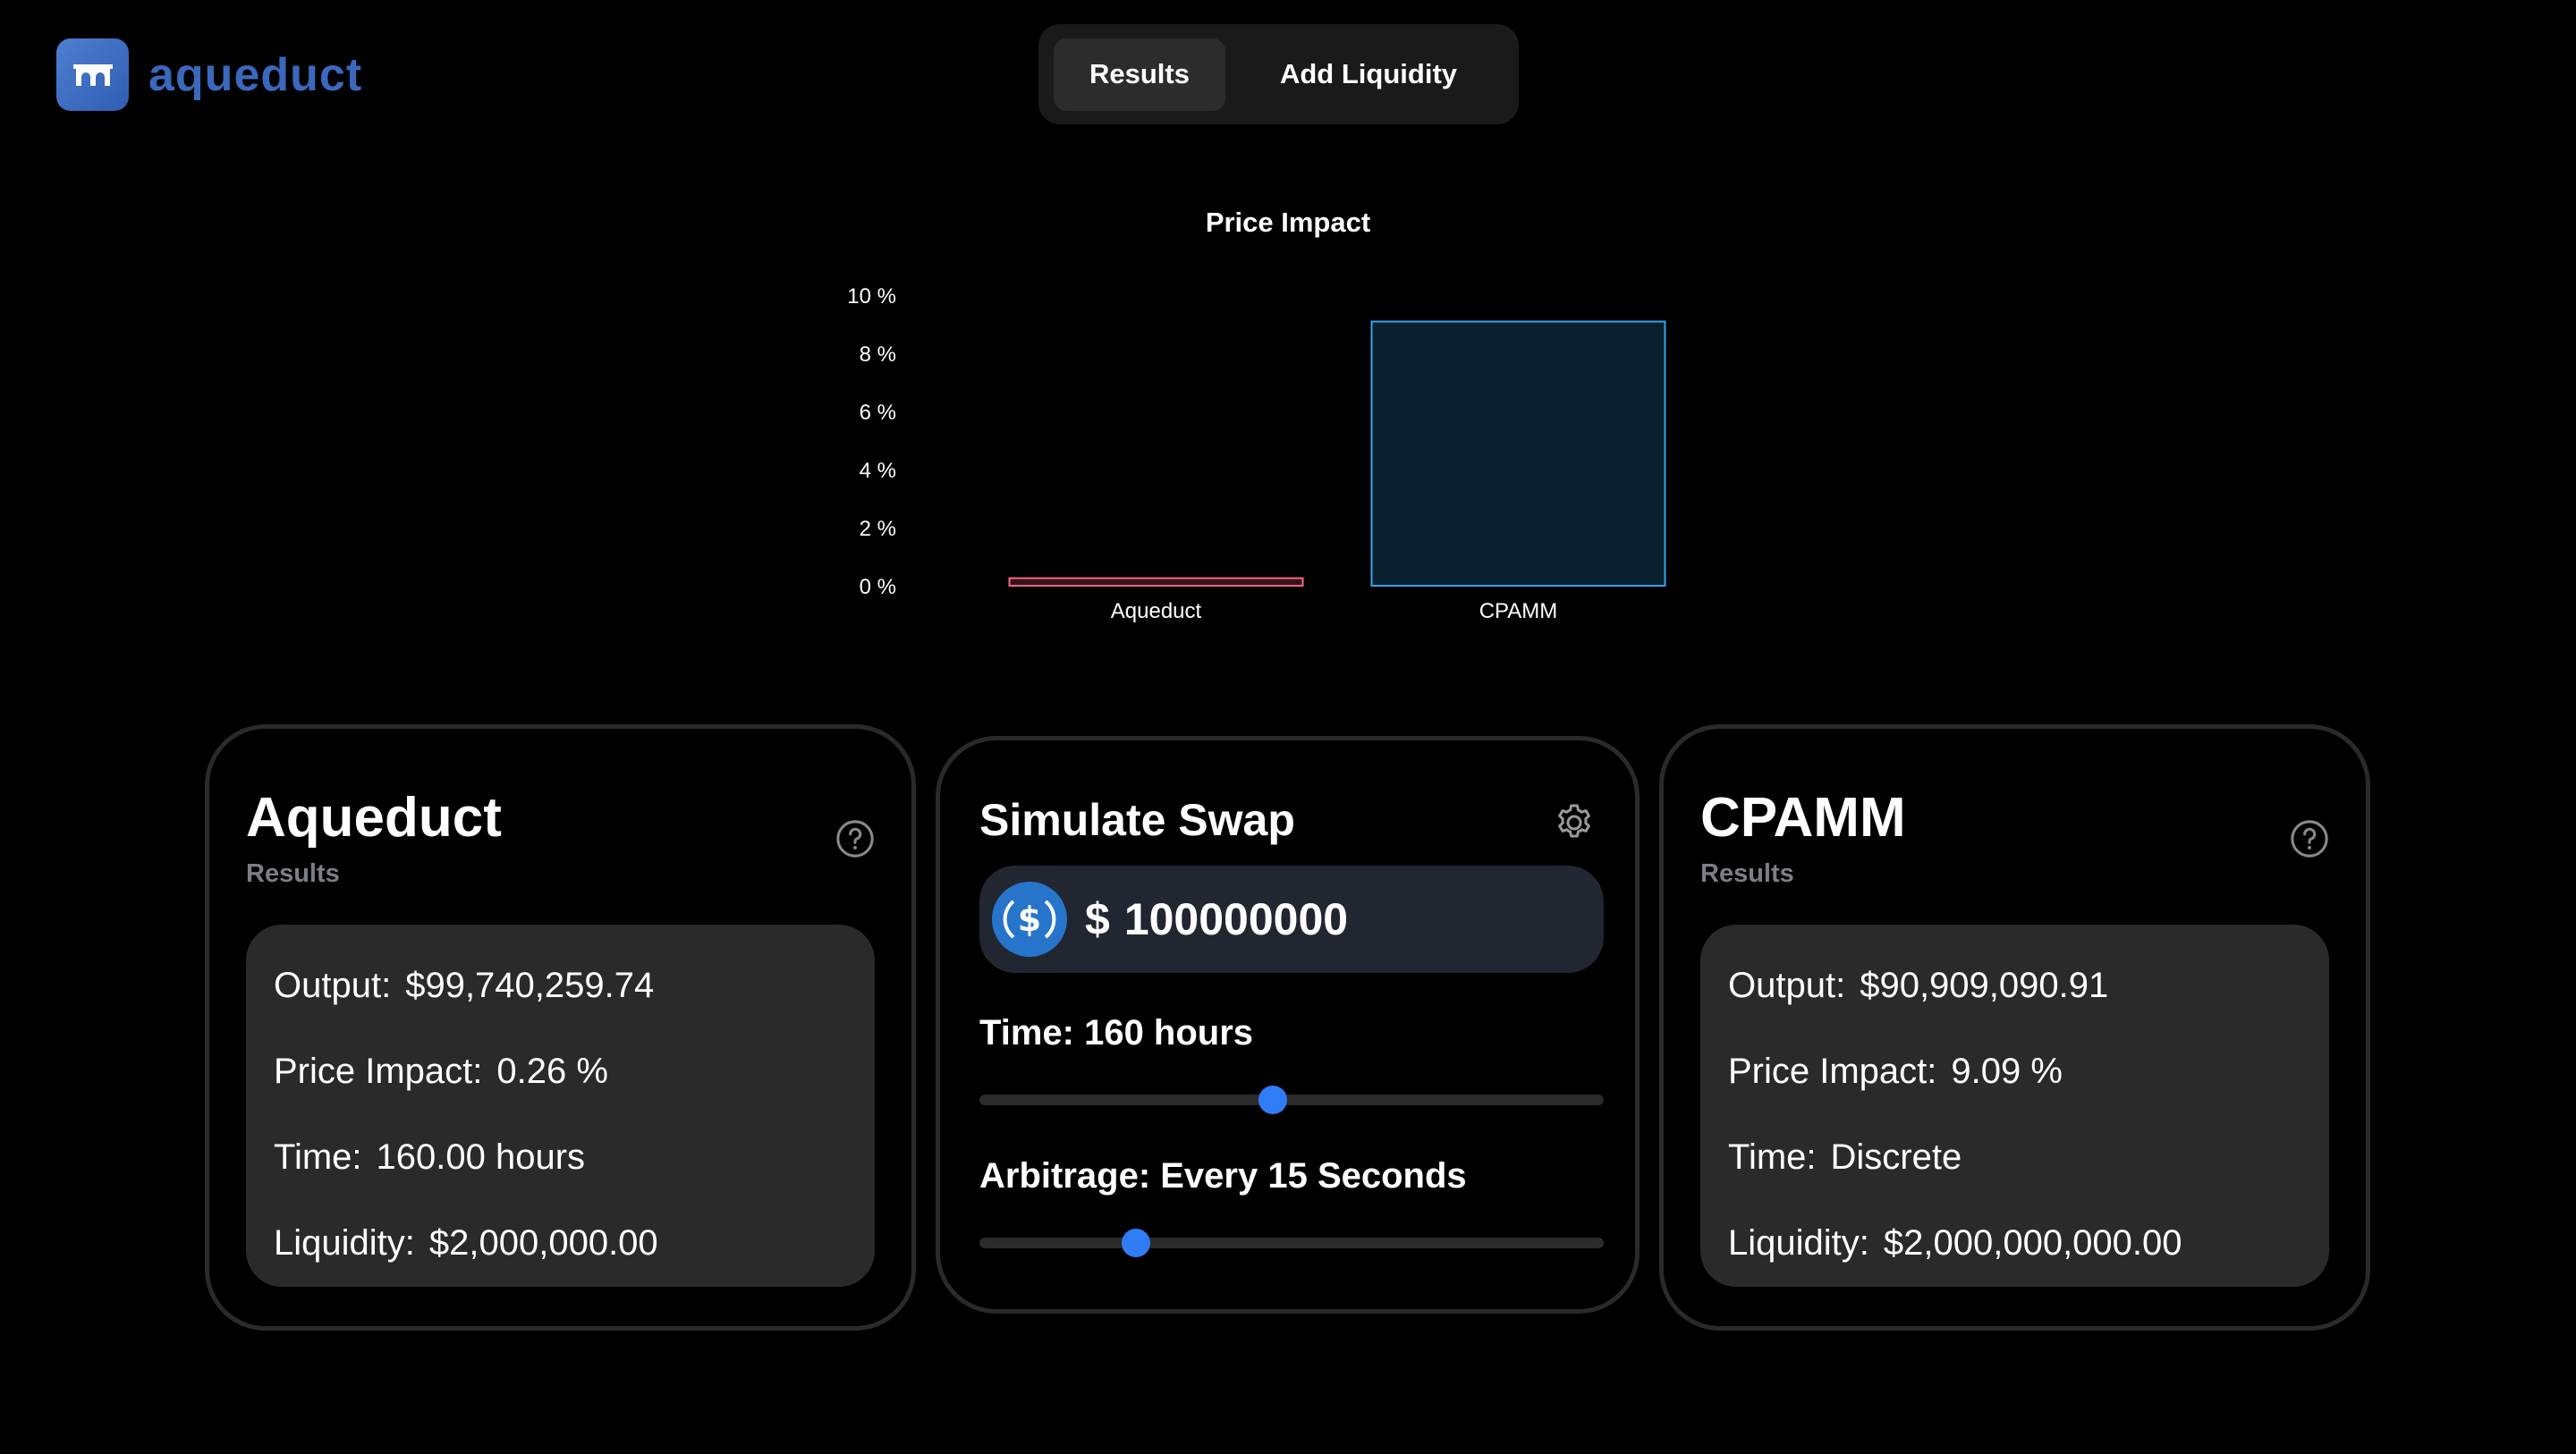 This screenshot has width=2576, height=1454. What do you see at coordinates (255, 75) in the screenshot?
I see `app-name: aqueduct` at bounding box center [255, 75].